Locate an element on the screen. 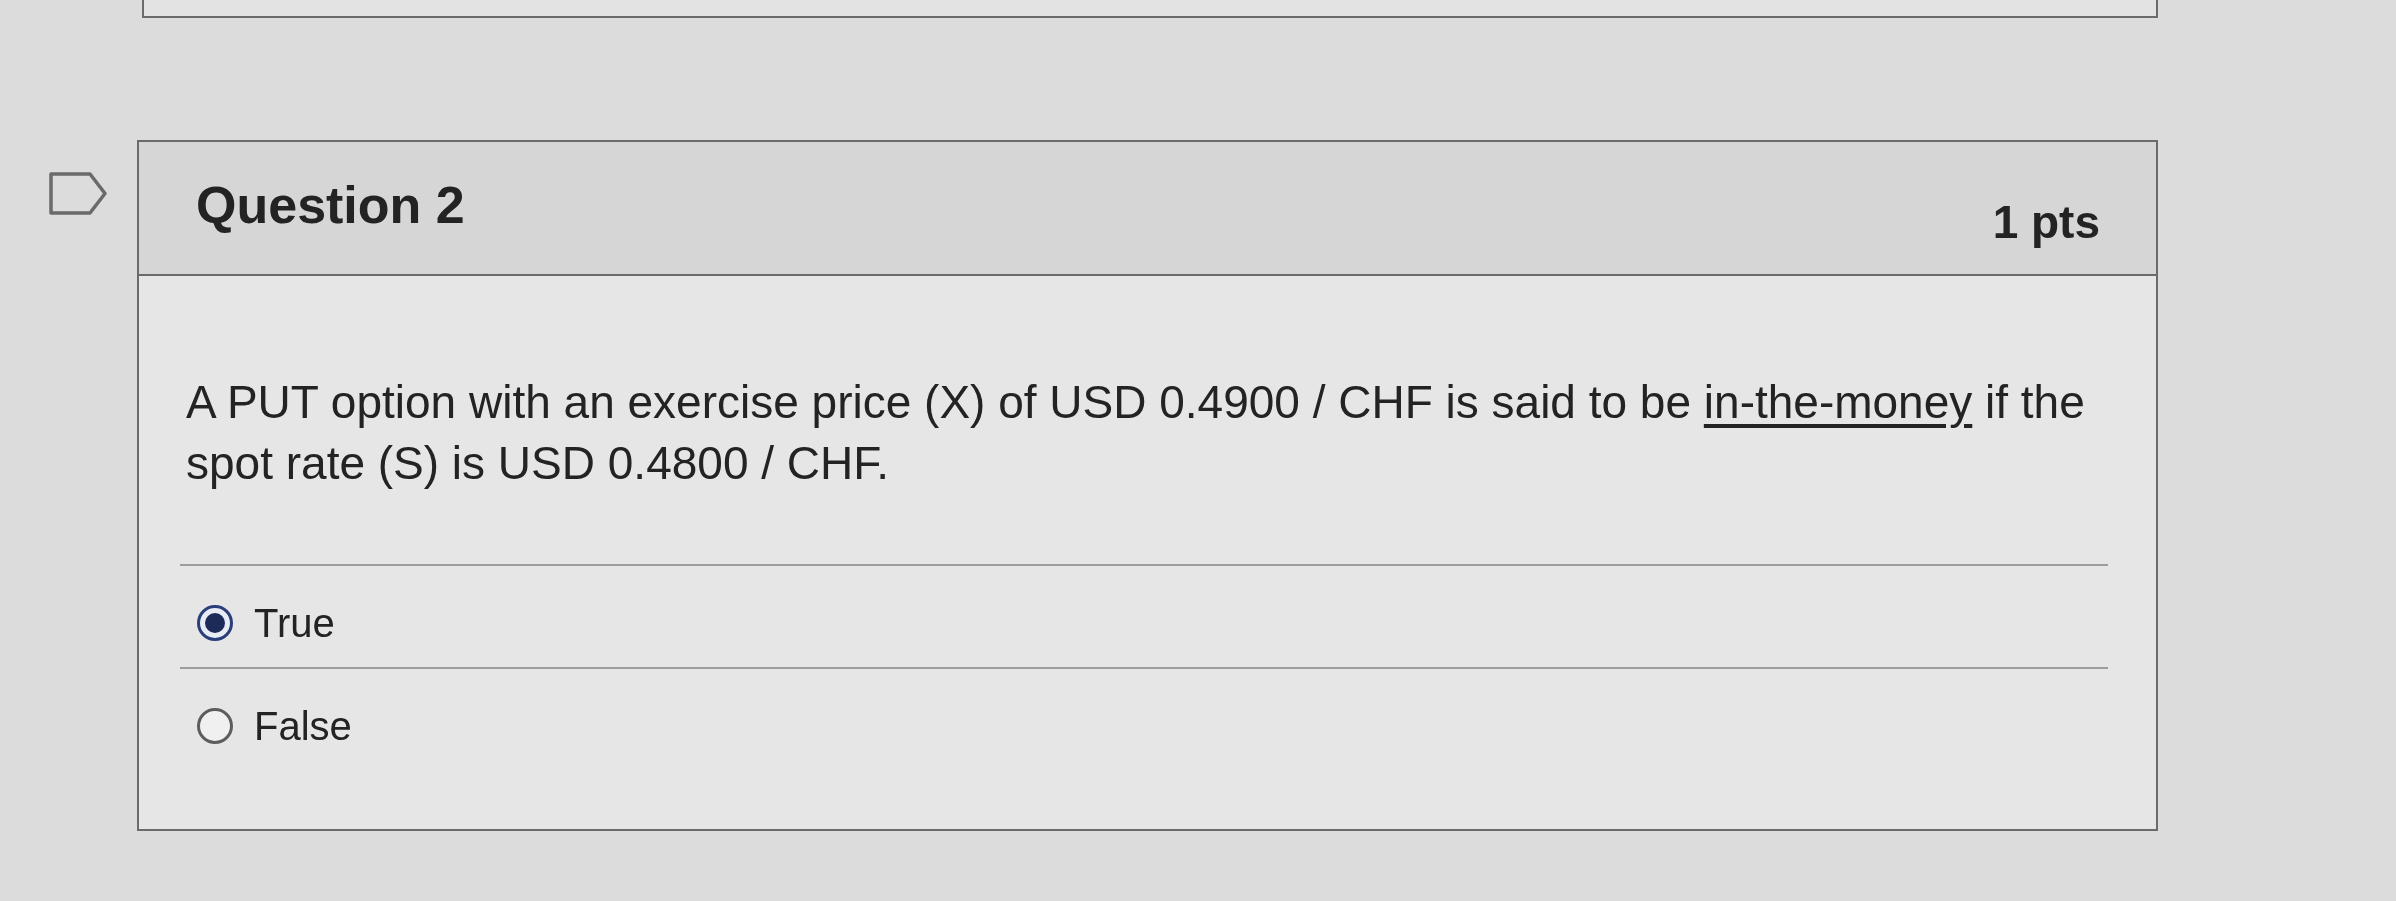 This screenshot has height=901, width=2396. question-text: A PUT option with an exercise price (X) of USD 0.4900 / CHF is said to be in-the-money if the spot rate (S) is USD 0.4800 / CHF. is located at coordinates (1136, 433).